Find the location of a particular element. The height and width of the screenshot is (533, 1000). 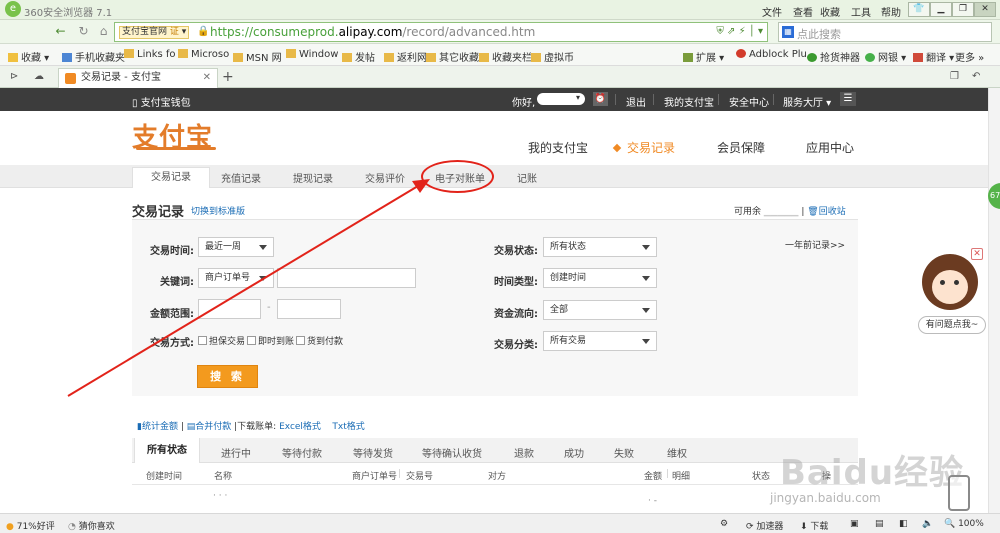

toolbar-extensions: 扩展 ▾ is located at coordinates (703, 56).